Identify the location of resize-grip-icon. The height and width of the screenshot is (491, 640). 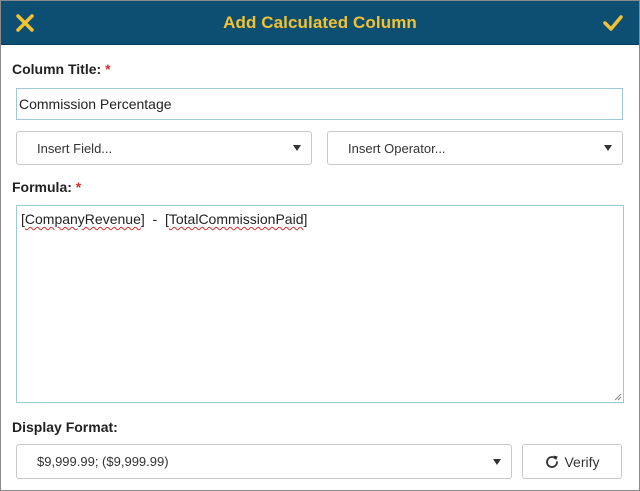
(617, 396).